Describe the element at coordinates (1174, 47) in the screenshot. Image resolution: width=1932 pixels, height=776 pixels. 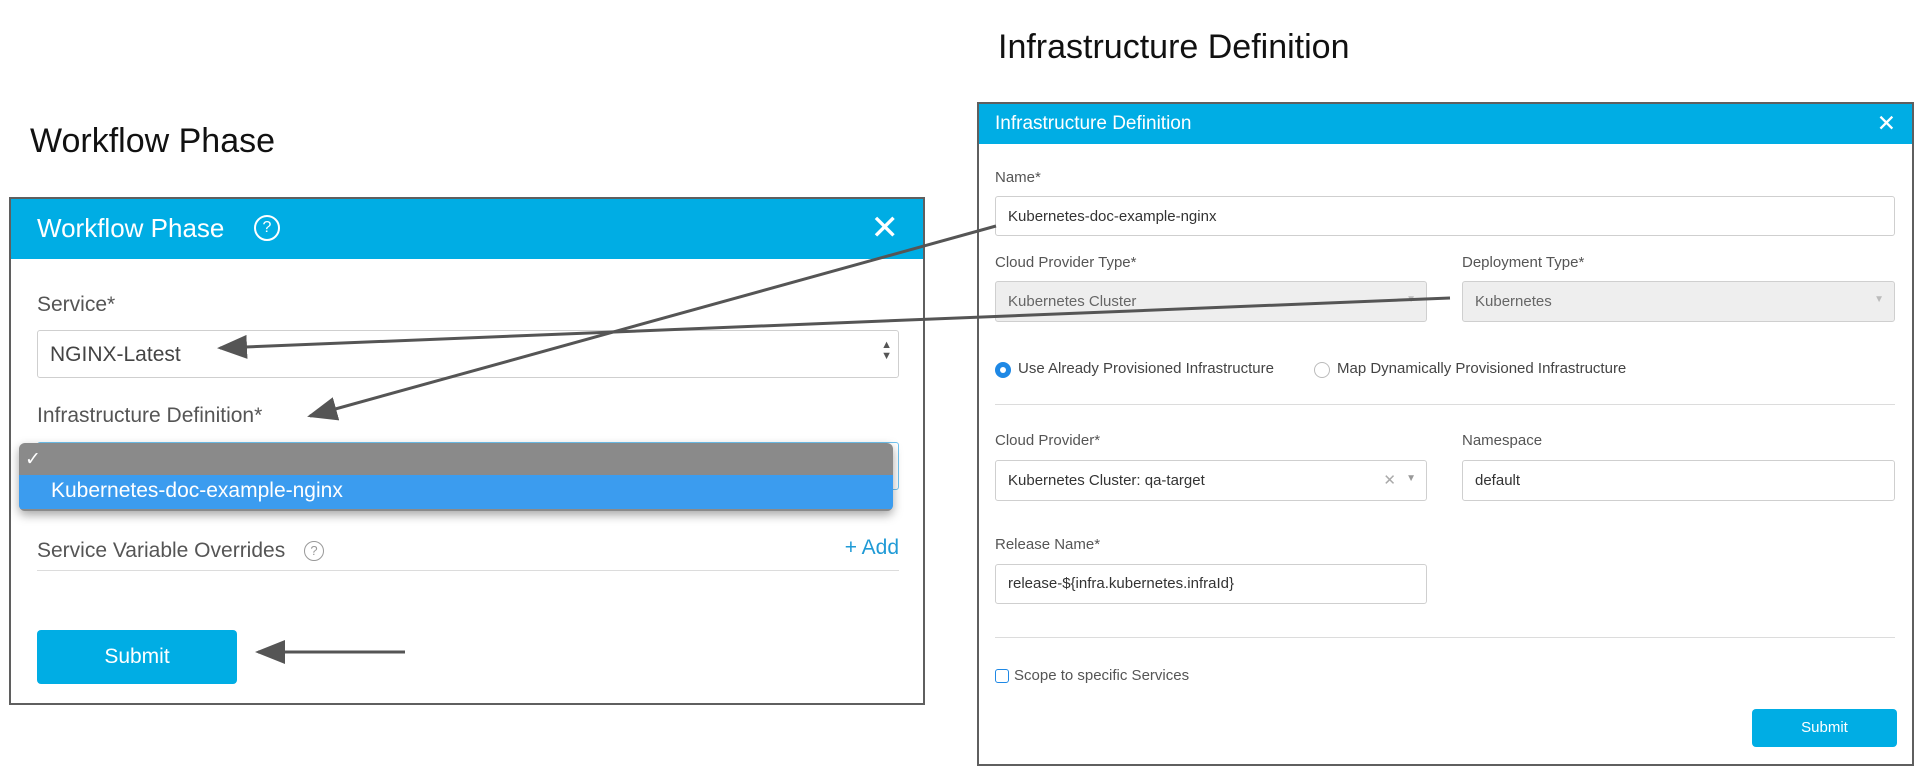
I see `infrastructure-definition-caption: Infrastructure Definition` at that location.